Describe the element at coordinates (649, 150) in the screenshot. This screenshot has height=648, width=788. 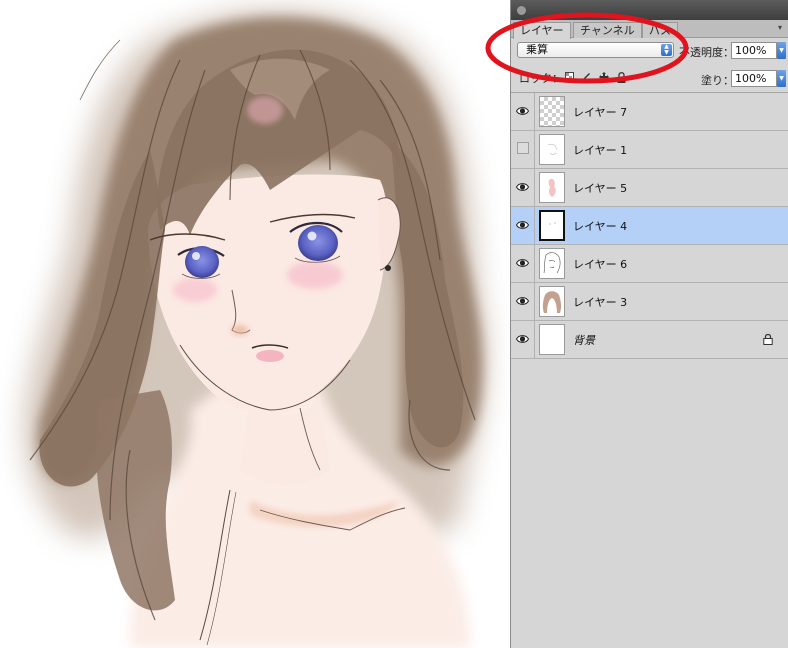
I see `layer-row: レイヤー 1` at that location.